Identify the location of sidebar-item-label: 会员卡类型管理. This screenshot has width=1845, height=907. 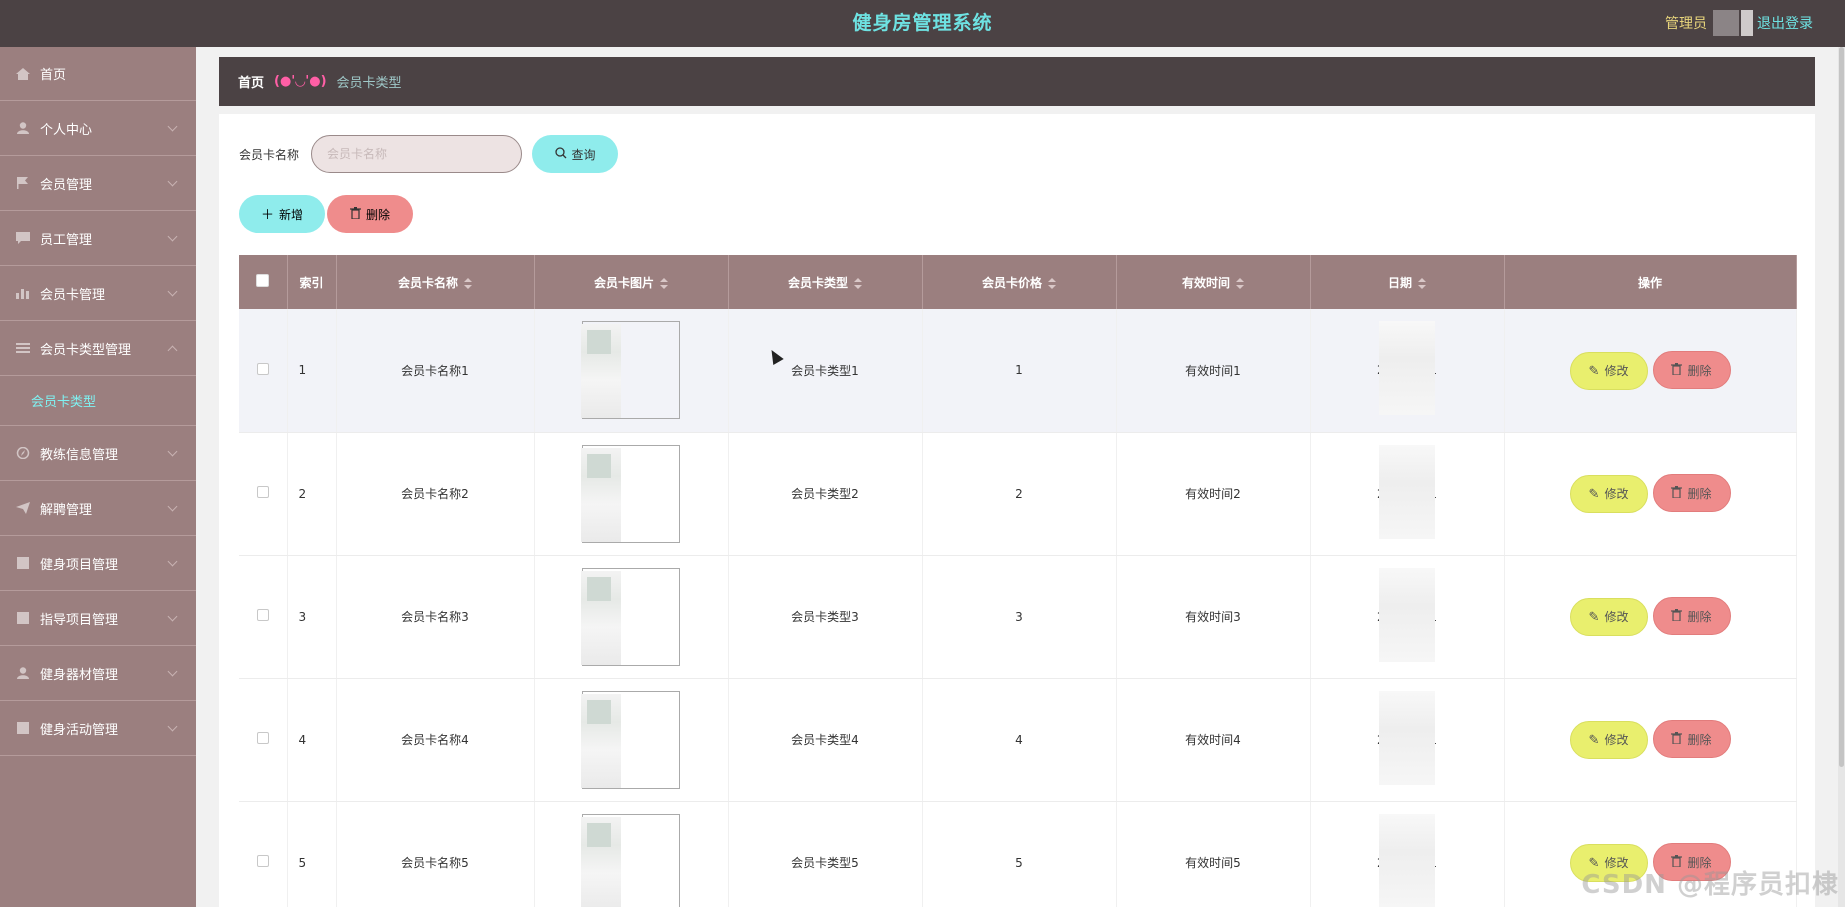
(86, 350).